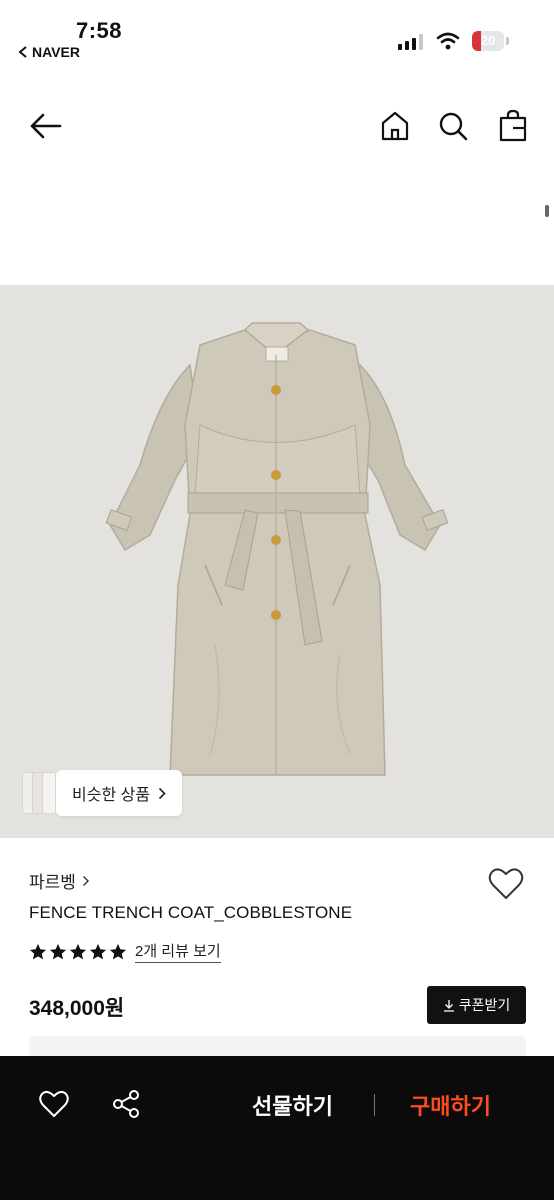  What do you see at coordinates (77, 1008) in the screenshot?
I see `product-price: 348,000원` at bounding box center [77, 1008].